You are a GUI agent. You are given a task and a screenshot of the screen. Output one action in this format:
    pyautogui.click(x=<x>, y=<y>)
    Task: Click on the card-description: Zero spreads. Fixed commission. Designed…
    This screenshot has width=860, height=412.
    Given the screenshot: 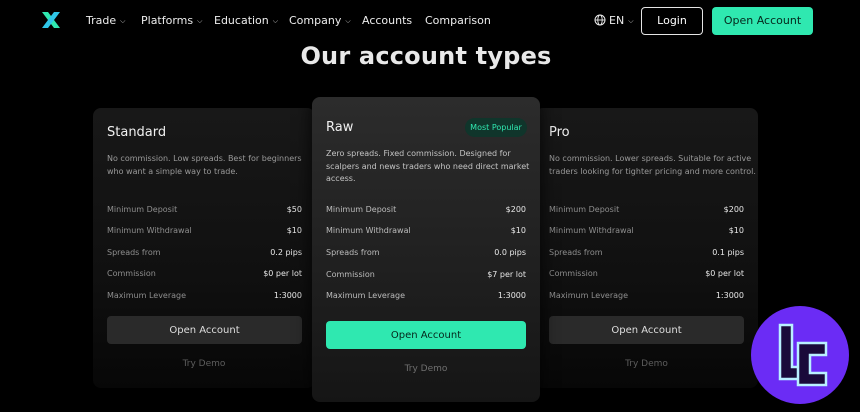 What is the action you would take?
    pyautogui.click(x=427, y=167)
    